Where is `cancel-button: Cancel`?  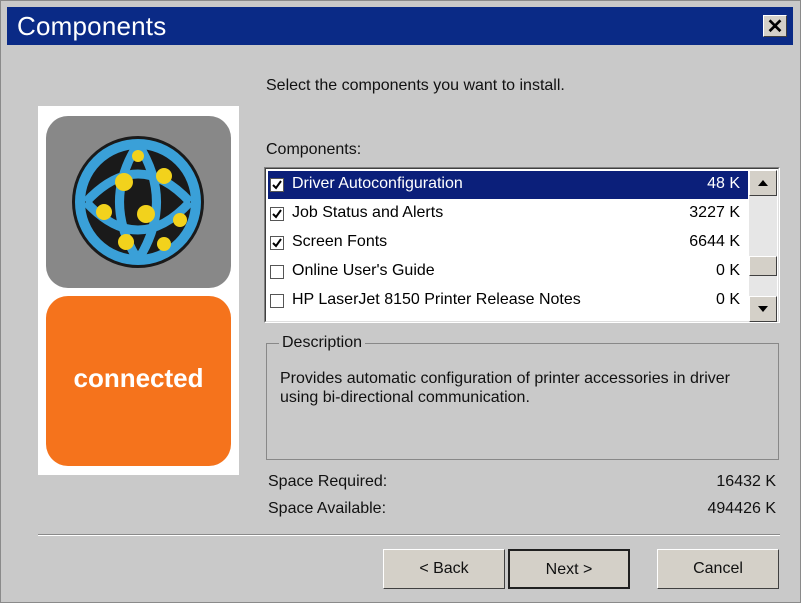
cancel-button: Cancel is located at coordinates (718, 569).